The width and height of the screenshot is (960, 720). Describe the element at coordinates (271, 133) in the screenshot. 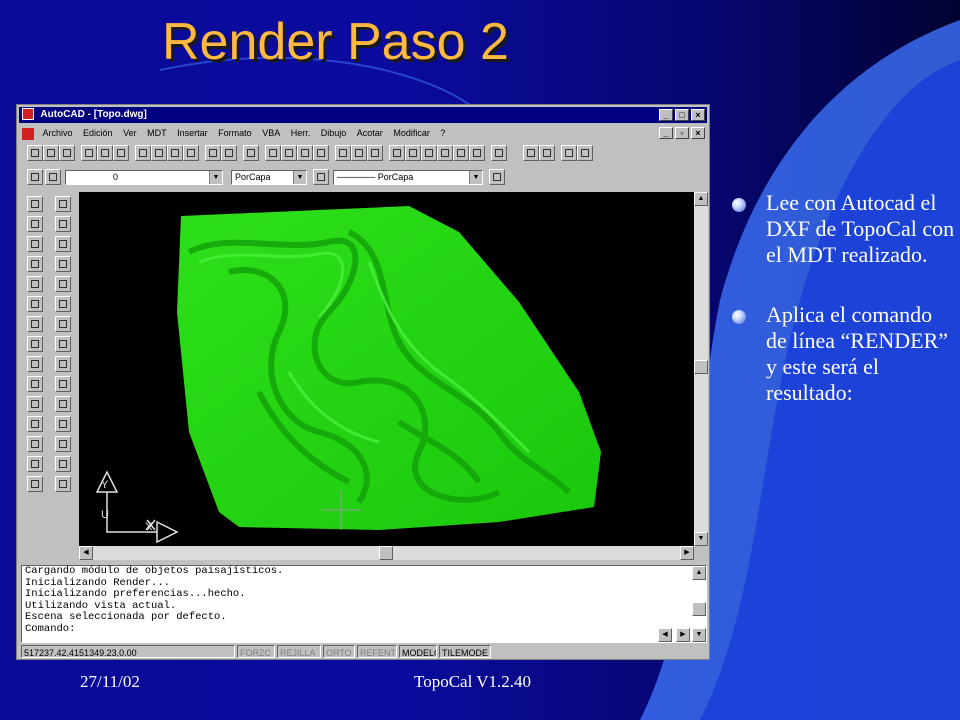

I see `menu-vba: VBA` at that location.